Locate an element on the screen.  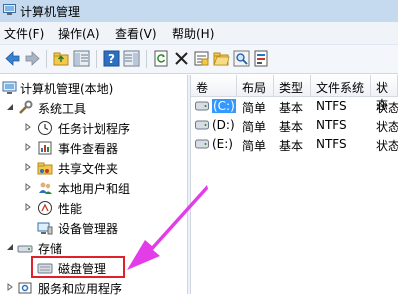
performance-icon is located at coordinates (45, 208).